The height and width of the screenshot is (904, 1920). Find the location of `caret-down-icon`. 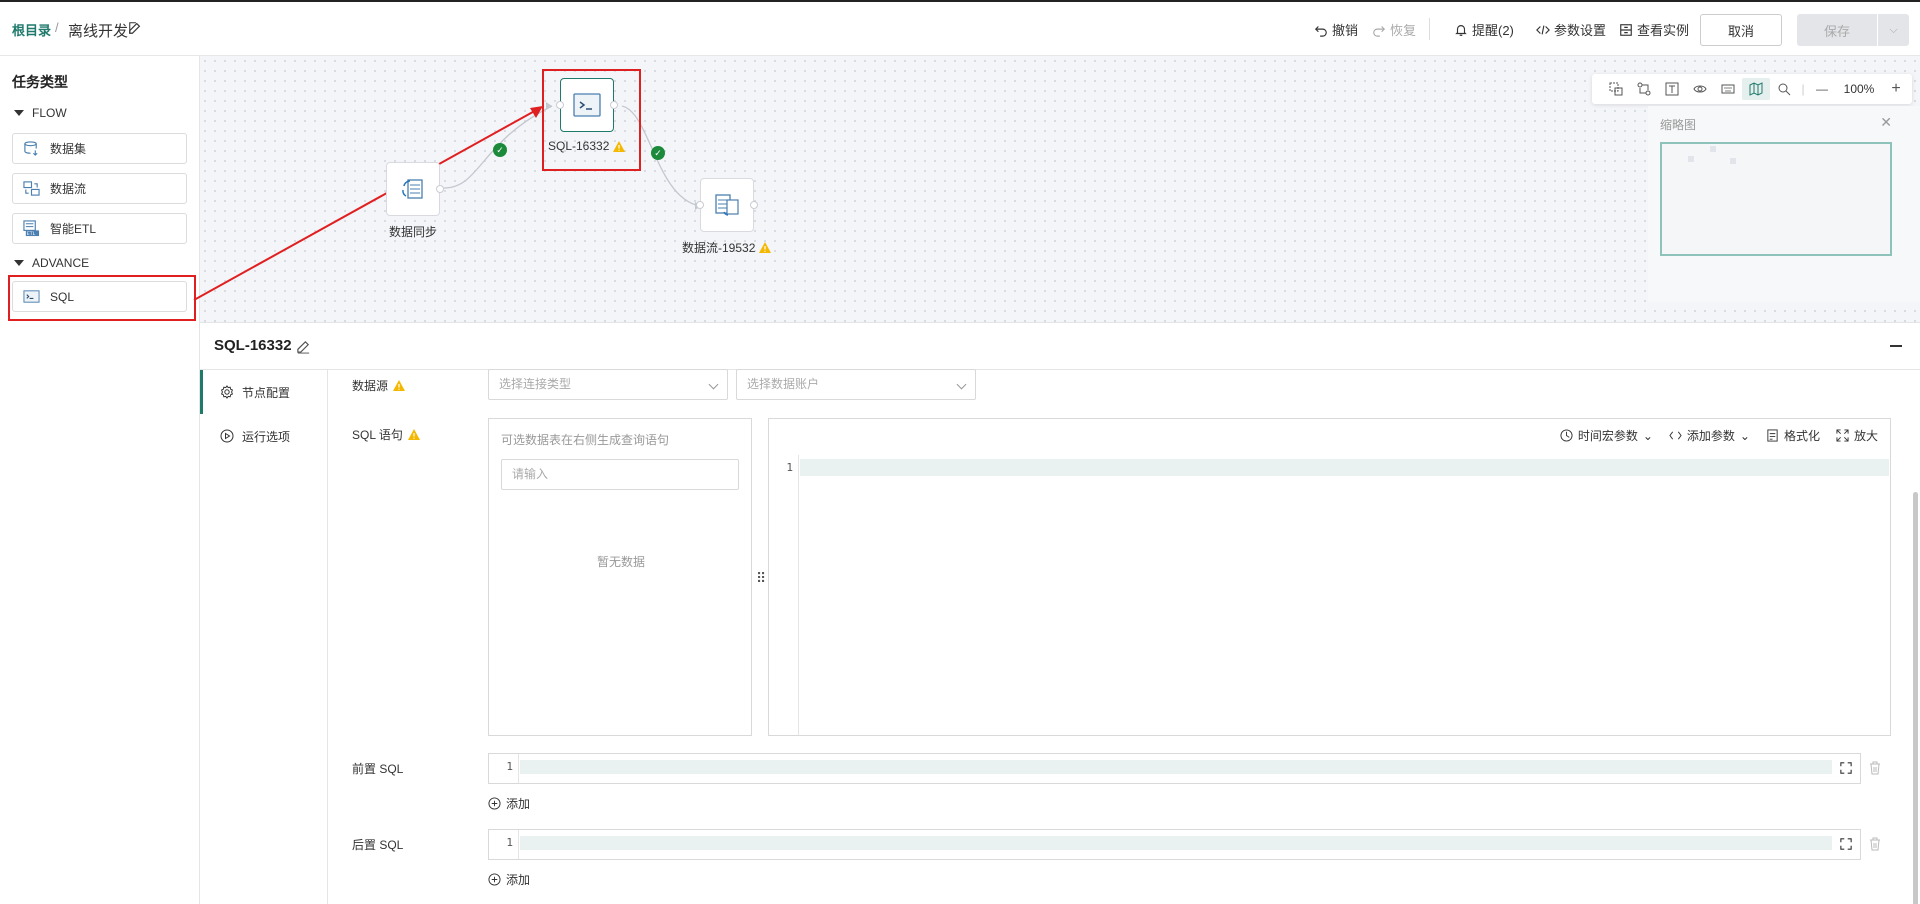

caret-down-icon is located at coordinates (19, 263).